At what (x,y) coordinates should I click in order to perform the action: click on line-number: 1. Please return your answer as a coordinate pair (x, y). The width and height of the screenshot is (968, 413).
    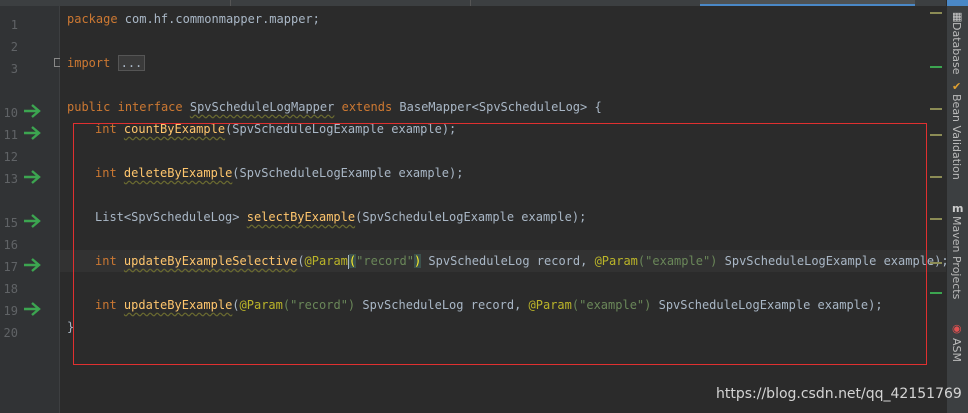
    Looking at the image, I should click on (14, 25).